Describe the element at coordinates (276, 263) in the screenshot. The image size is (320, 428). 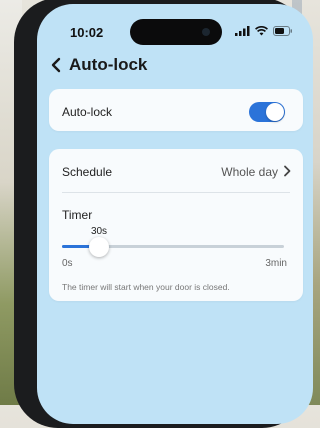
I see `timer-max-label: 3min` at that location.